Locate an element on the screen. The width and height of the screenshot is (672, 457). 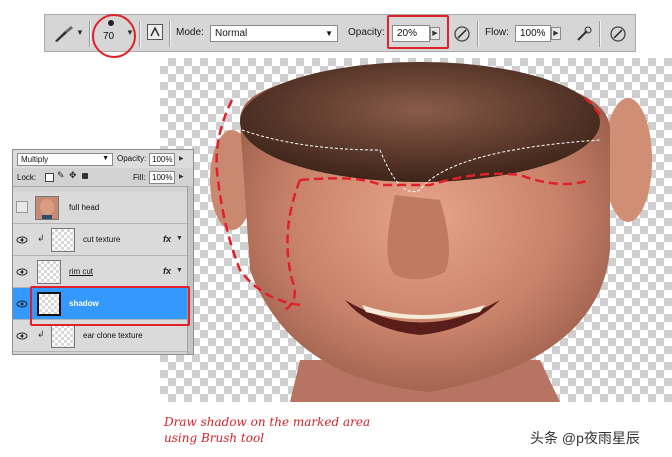
layer-name: rim cut is located at coordinates (81, 271).